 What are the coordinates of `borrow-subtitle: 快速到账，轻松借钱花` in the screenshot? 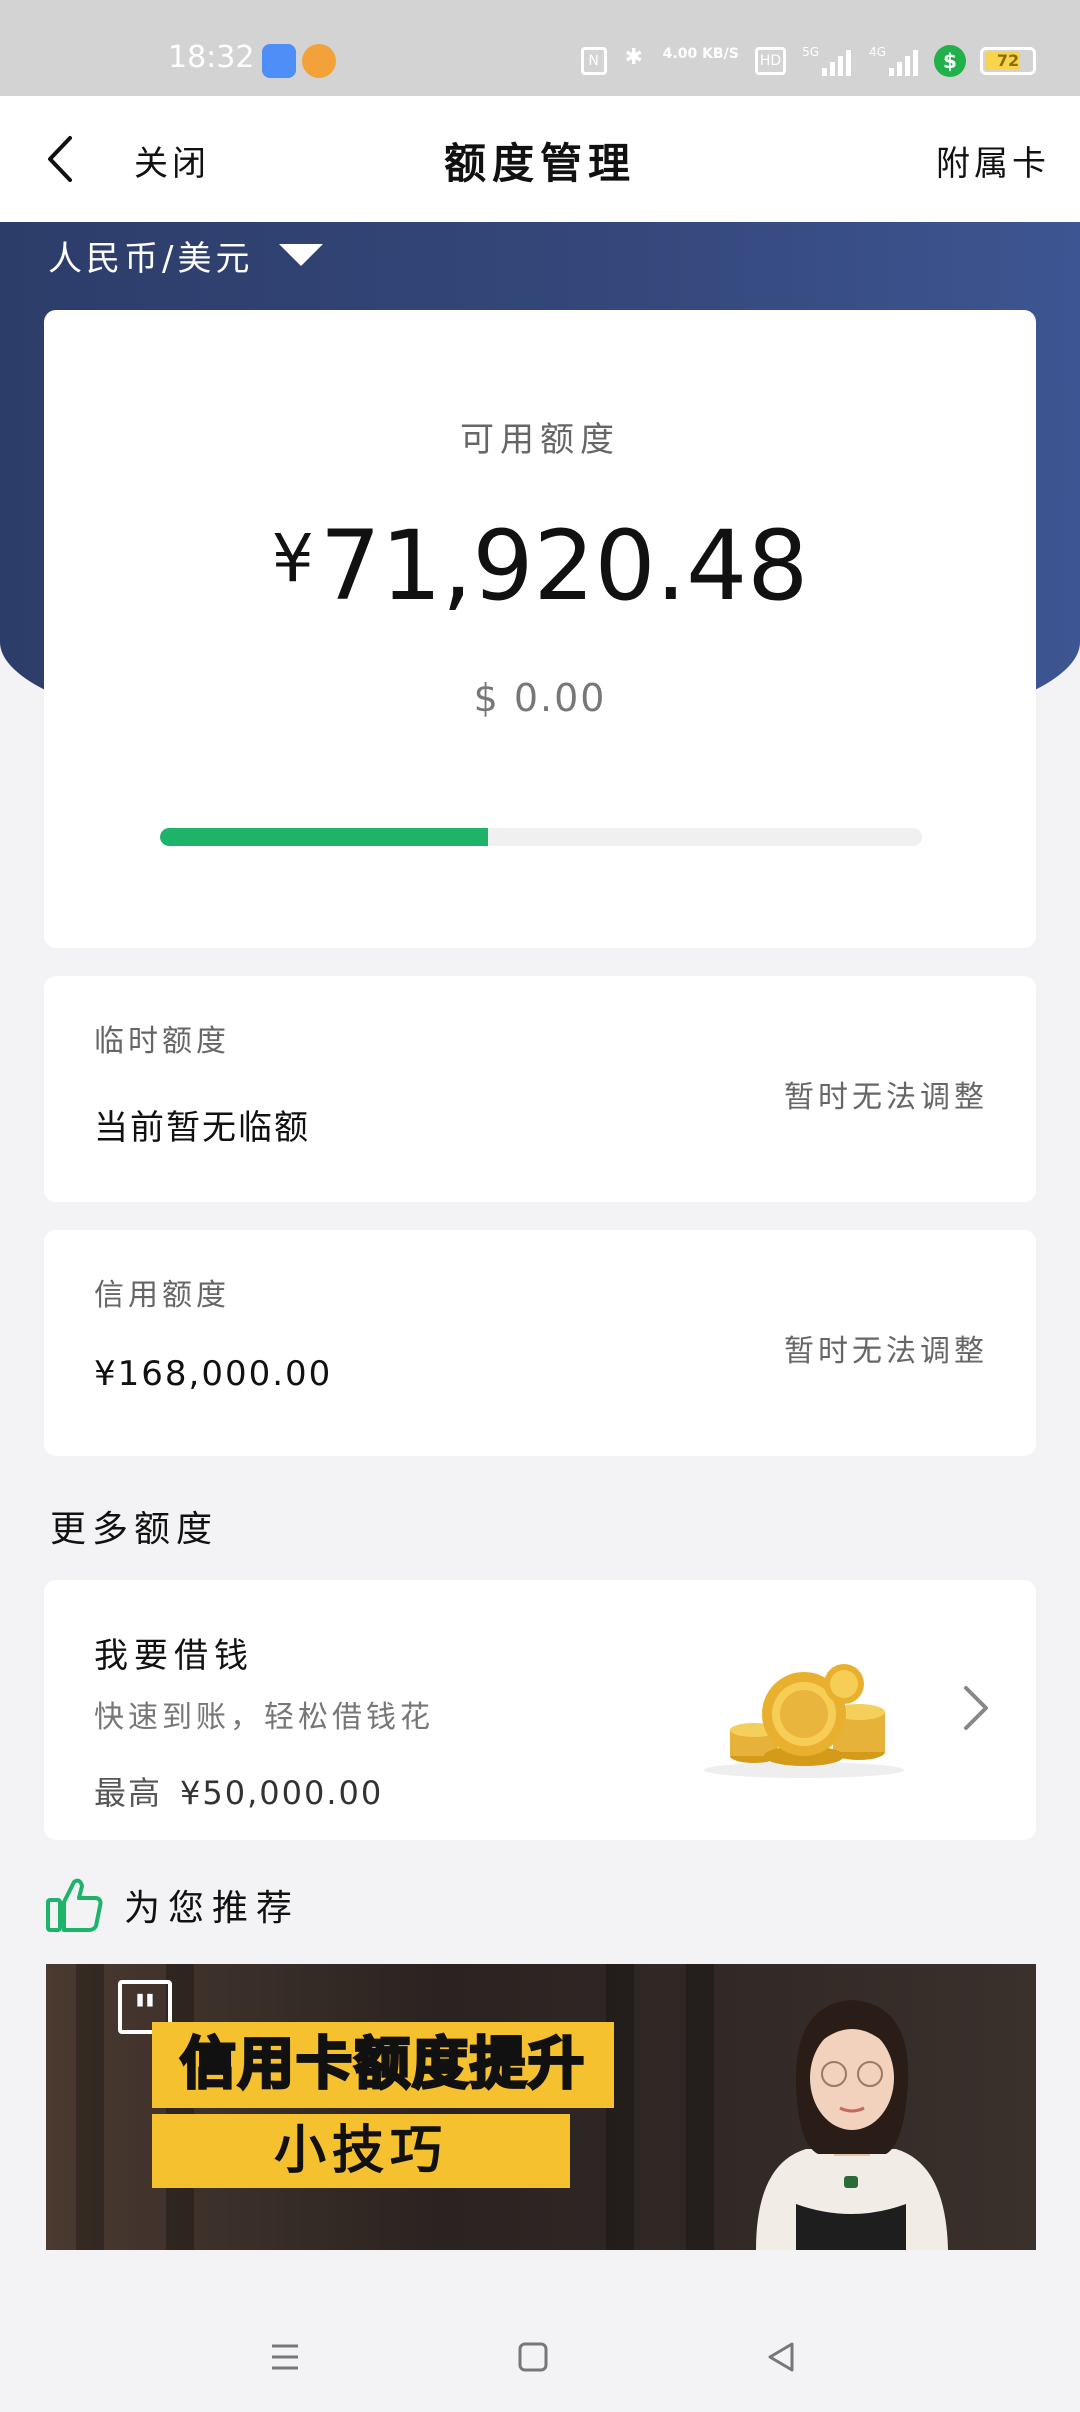 It's located at (264, 1717).